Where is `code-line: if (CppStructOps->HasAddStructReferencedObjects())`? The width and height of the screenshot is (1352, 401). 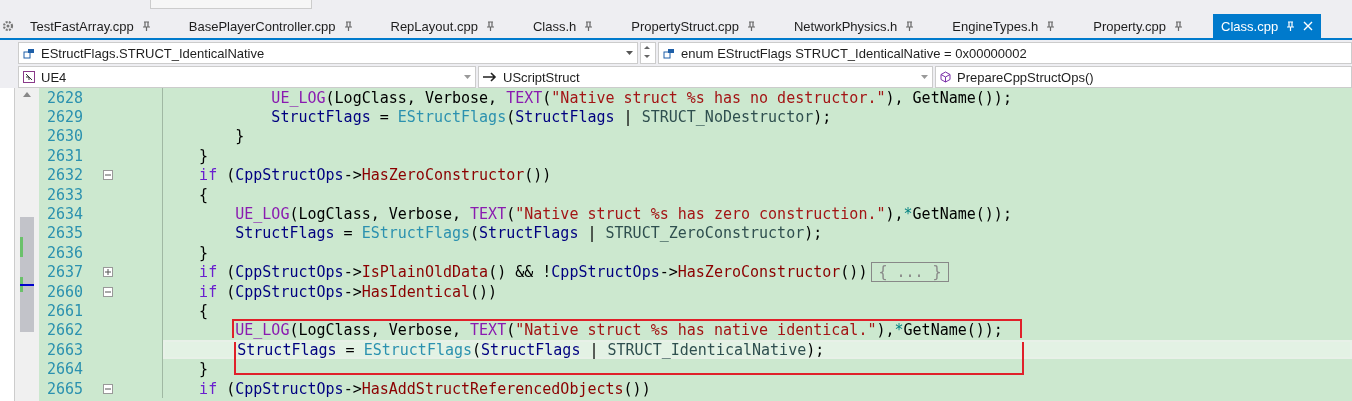
code-line: if (CppStructOps->HasAddStructReferencedObjects()) is located at coordinates (425, 388).